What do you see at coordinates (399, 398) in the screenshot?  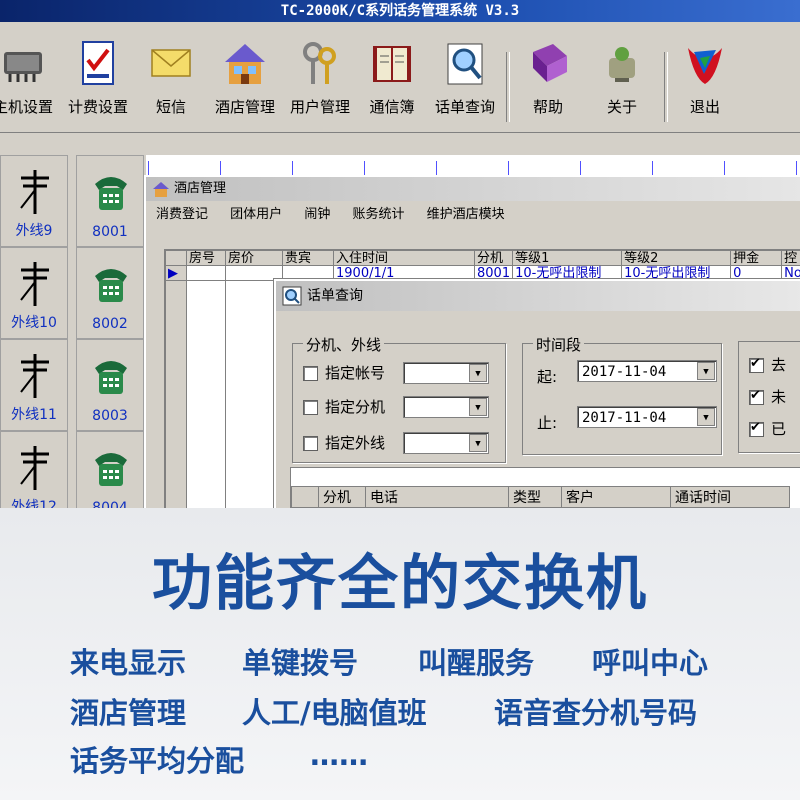 I see `extension-trunk-group: 分机、外线 指定帐号 ▼ 指定分机 ▼ 指定外线 ▼` at bounding box center [399, 398].